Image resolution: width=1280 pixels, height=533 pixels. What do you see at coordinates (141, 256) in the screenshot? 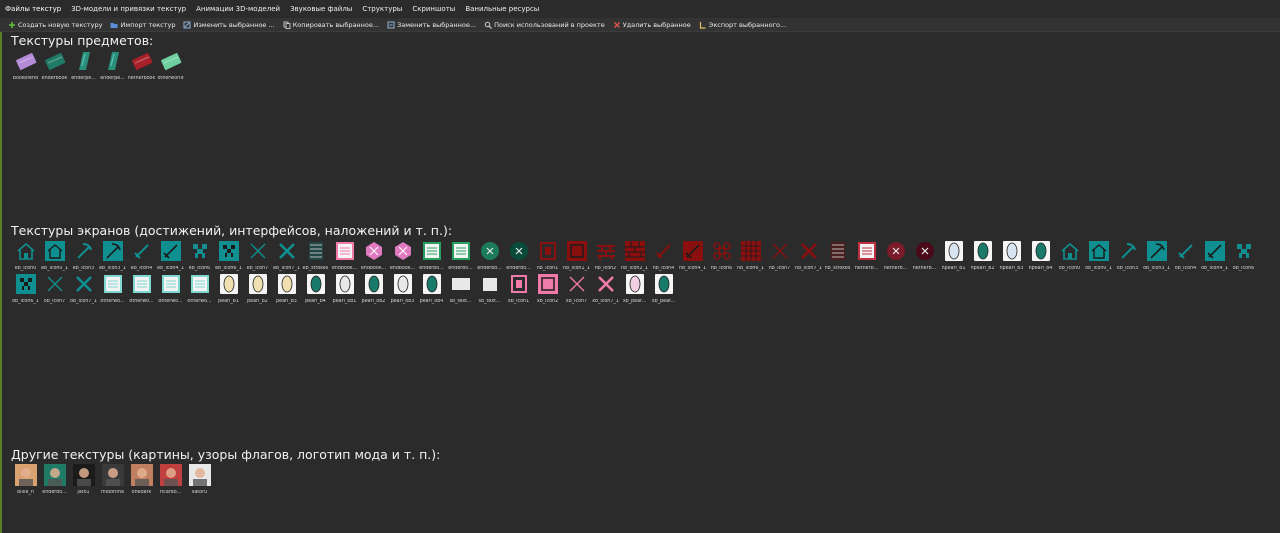
I see `texture-tile: eb_icon4` at bounding box center [141, 256].